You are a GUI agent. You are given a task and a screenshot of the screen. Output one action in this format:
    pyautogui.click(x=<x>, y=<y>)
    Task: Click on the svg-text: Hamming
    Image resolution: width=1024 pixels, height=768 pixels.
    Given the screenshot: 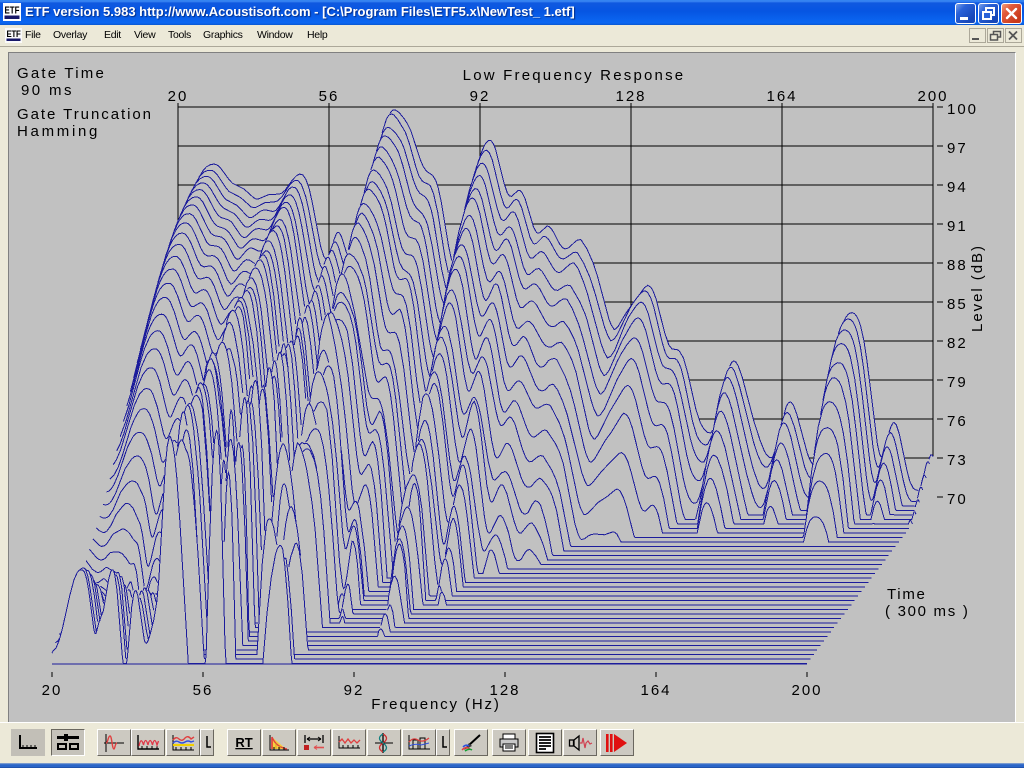 What is the action you would take?
    pyautogui.click(x=58, y=131)
    